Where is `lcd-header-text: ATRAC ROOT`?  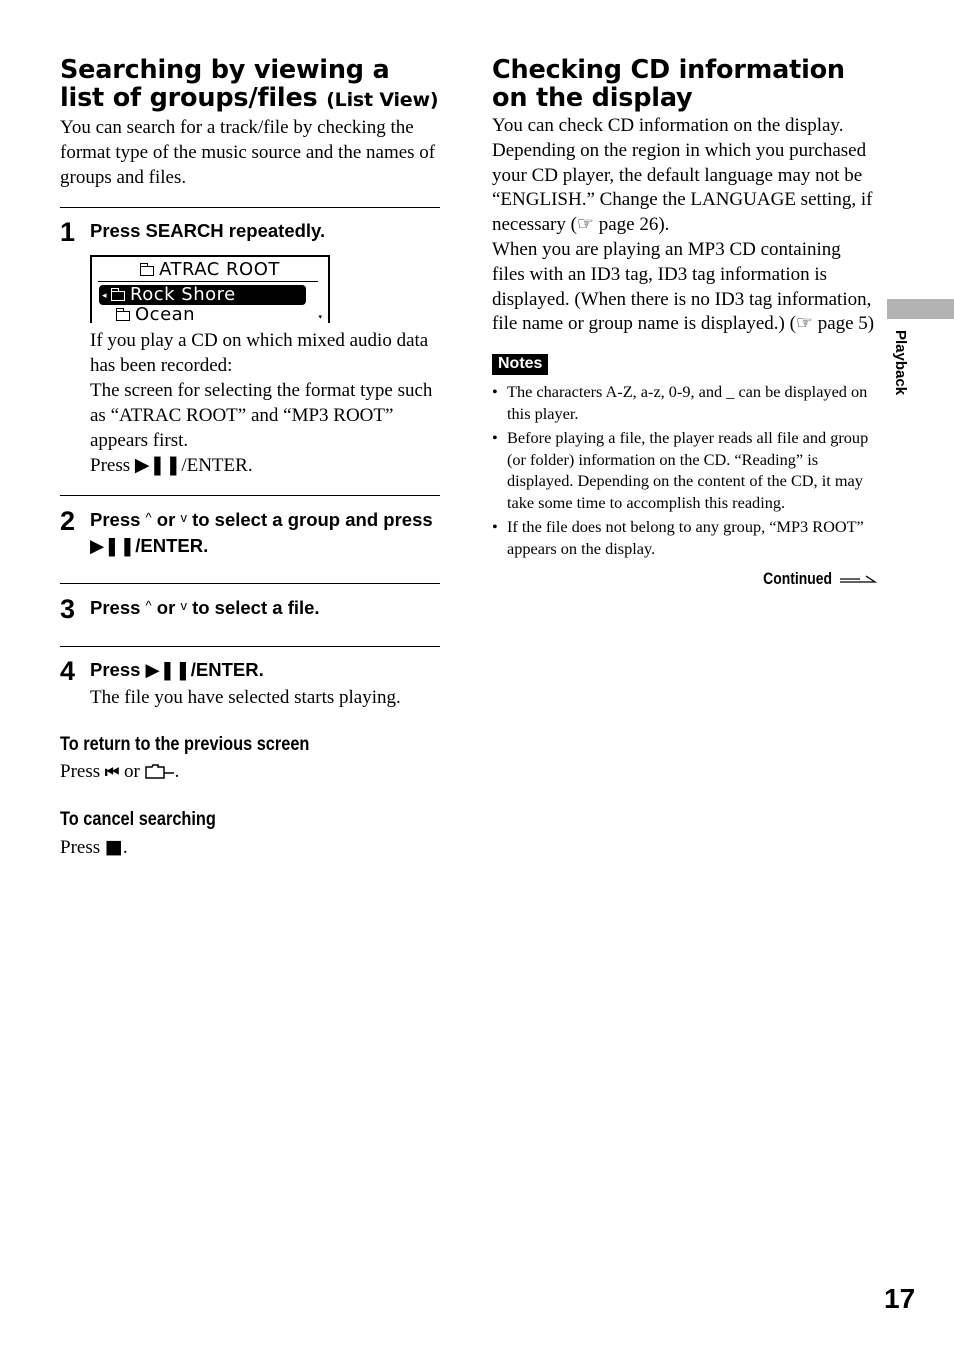 lcd-header-text: ATRAC ROOT is located at coordinates (219, 270).